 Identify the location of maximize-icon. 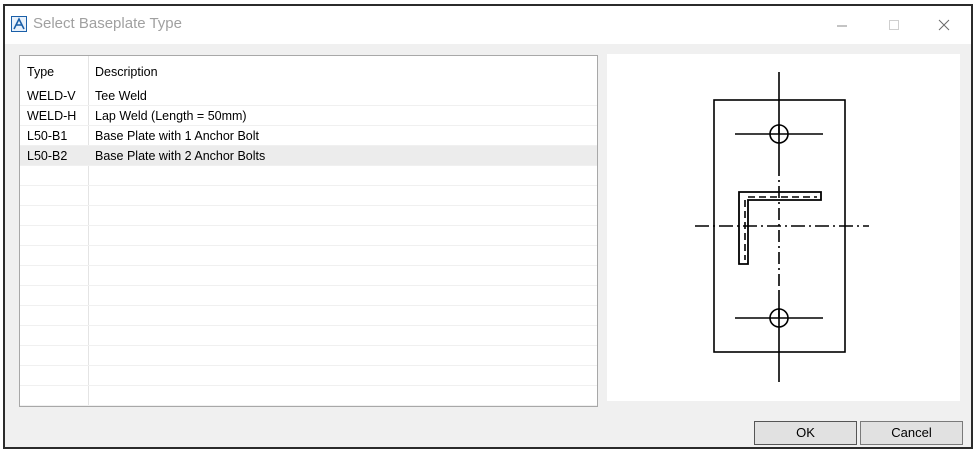
(894, 25).